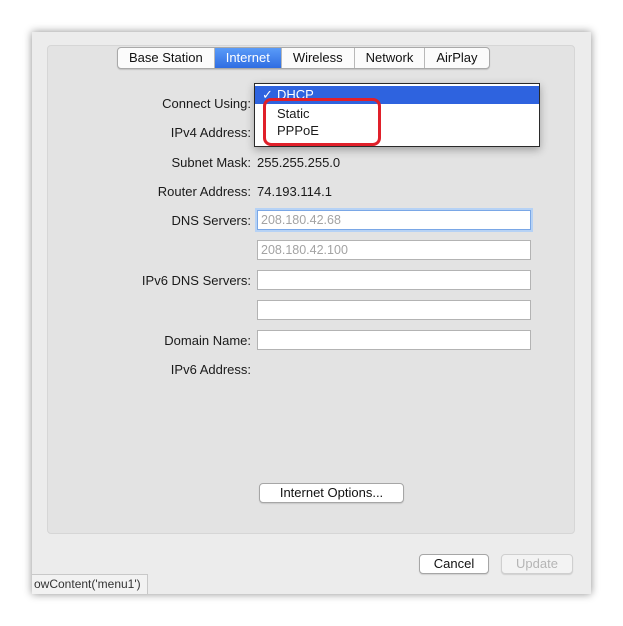  What do you see at coordinates (211, 220) in the screenshot?
I see `dns-servers-label: DNS Servers:` at bounding box center [211, 220].